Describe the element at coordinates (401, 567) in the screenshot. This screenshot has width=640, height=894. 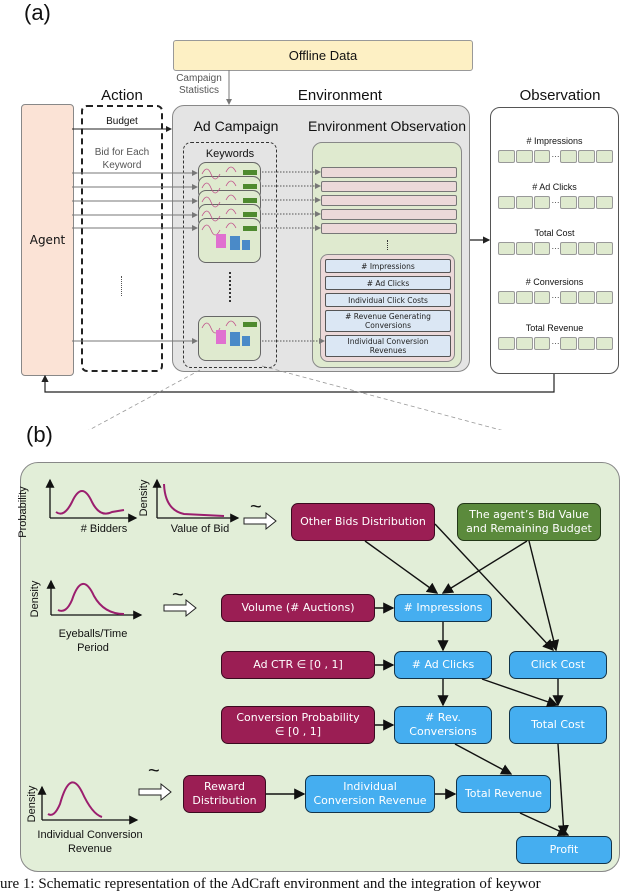
I see `edge-otherbids-impressions` at that location.